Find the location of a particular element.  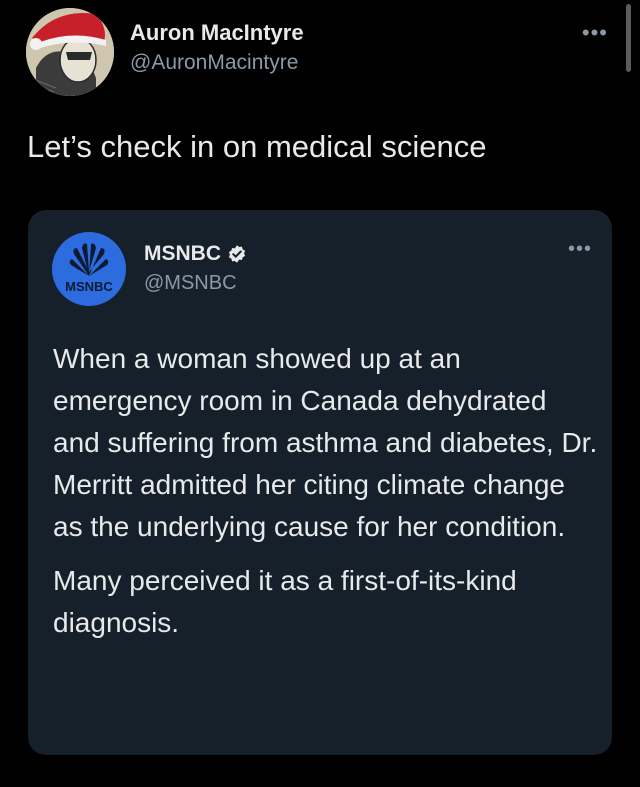

peacock-logo-icon is located at coordinates (89, 259).